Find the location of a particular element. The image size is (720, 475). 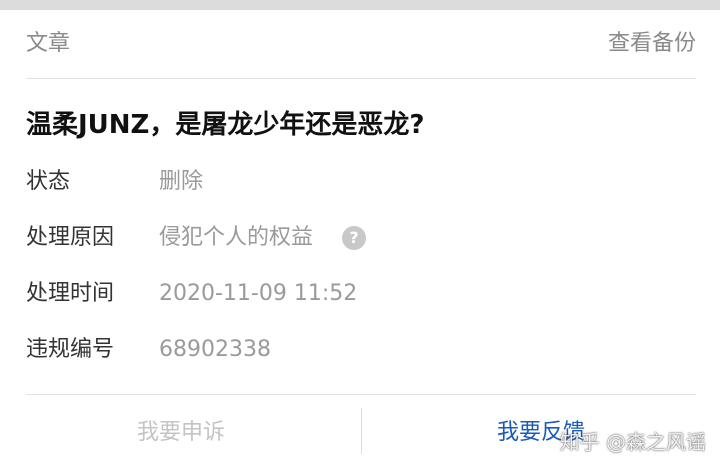

appeal-button: 我要申诉 is located at coordinates (181, 433).